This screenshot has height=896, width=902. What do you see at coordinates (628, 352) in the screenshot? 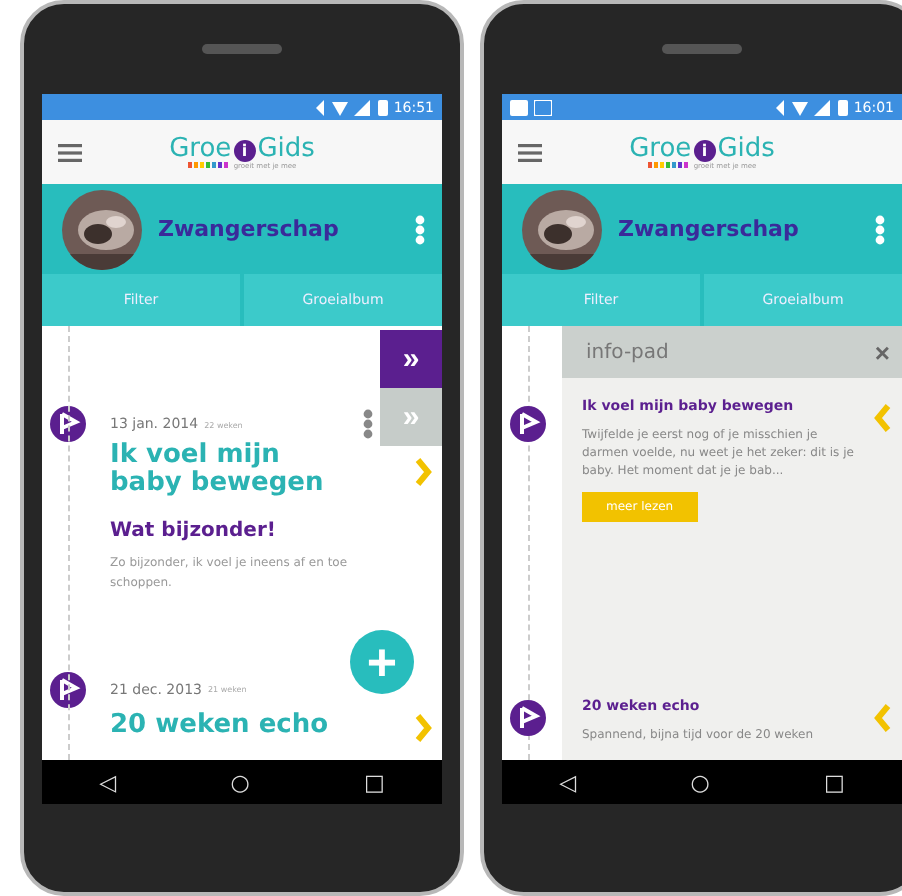
I see `panel-title: info-pad` at bounding box center [628, 352].